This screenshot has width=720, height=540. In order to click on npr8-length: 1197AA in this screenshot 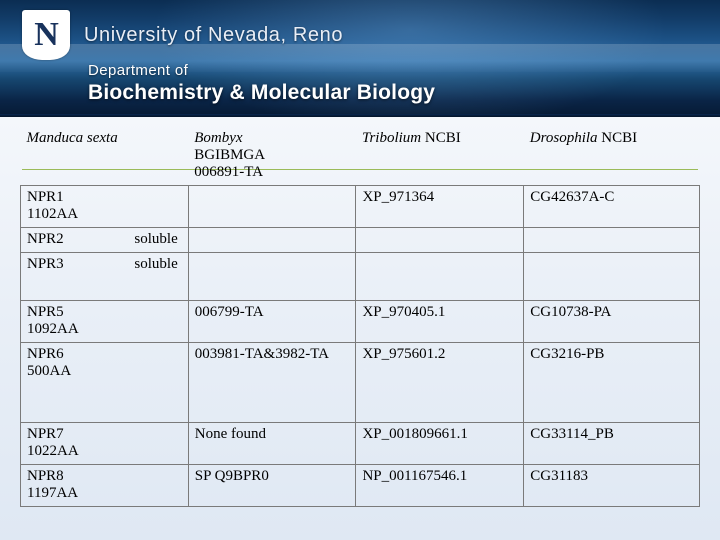, I will do `click(53, 493)`.